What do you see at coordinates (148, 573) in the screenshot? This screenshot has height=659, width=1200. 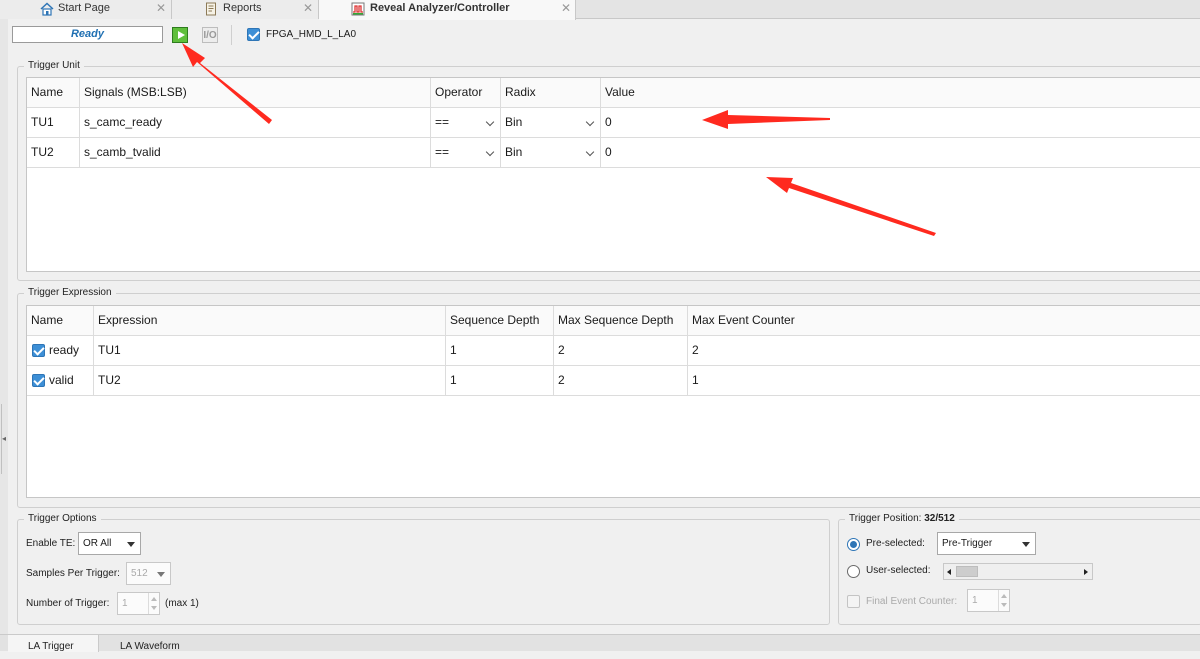 I see `samples-per-trigger-dropdown: 512` at bounding box center [148, 573].